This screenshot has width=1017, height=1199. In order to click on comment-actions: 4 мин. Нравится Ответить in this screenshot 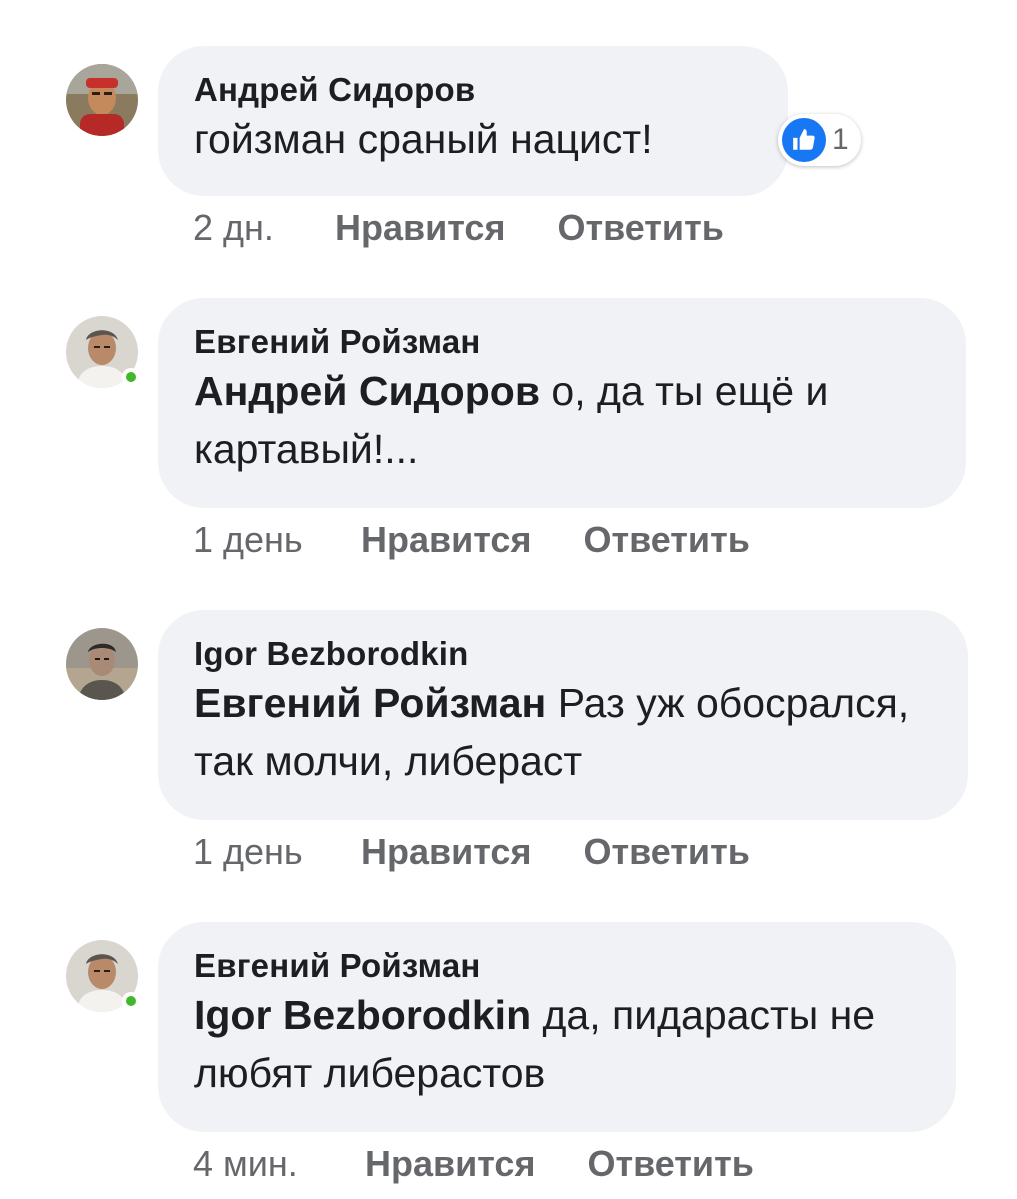, I will do `click(473, 1164)`.